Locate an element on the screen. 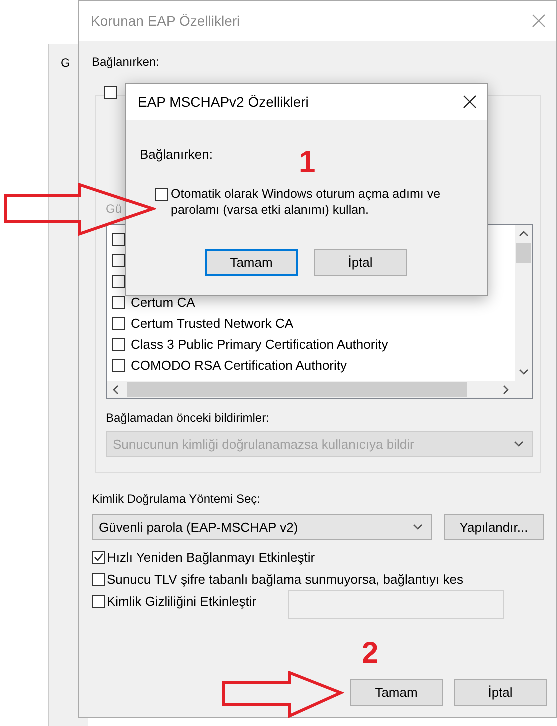 The height and width of the screenshot is (726, 557). vertical-scrollbar is located at coordinates (523, 303).